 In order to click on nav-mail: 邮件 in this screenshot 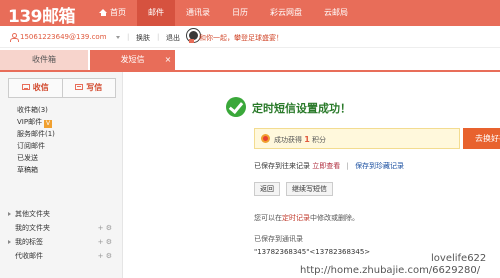, I will do `click(156, 13)`.